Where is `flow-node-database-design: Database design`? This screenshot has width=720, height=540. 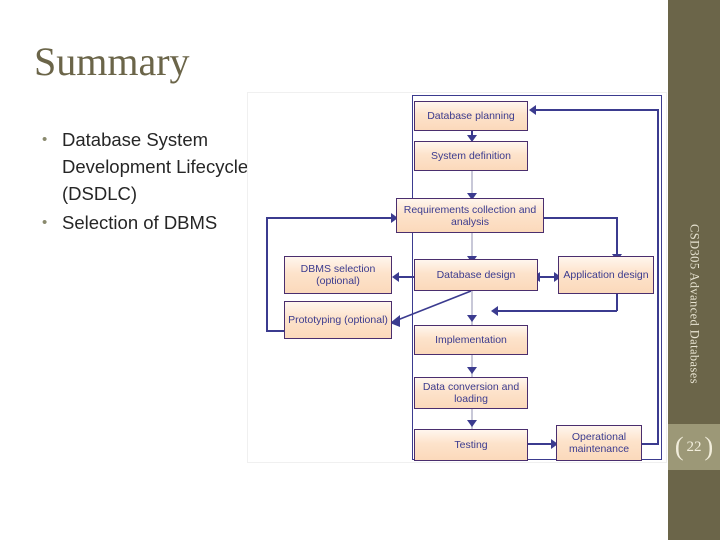 flow-node-database-design: Database design is located at coordinates (476, 275).